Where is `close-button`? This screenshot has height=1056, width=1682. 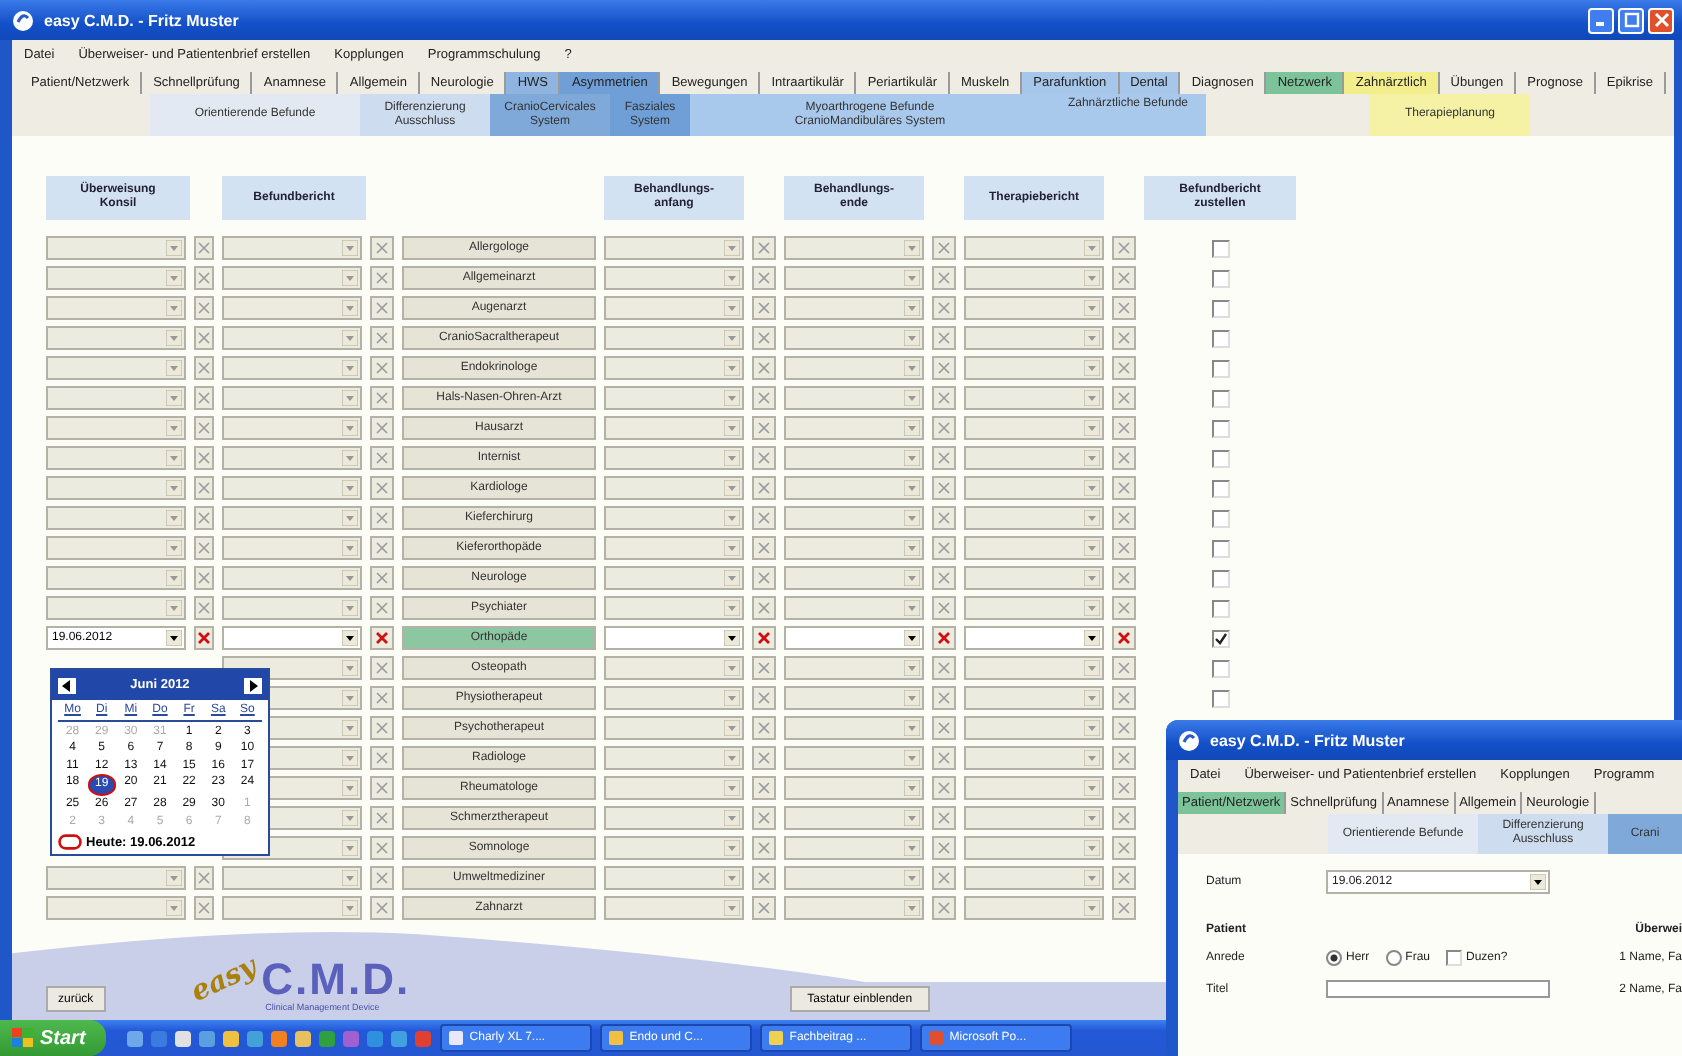 close-button is located at coordinates (1661, 20).